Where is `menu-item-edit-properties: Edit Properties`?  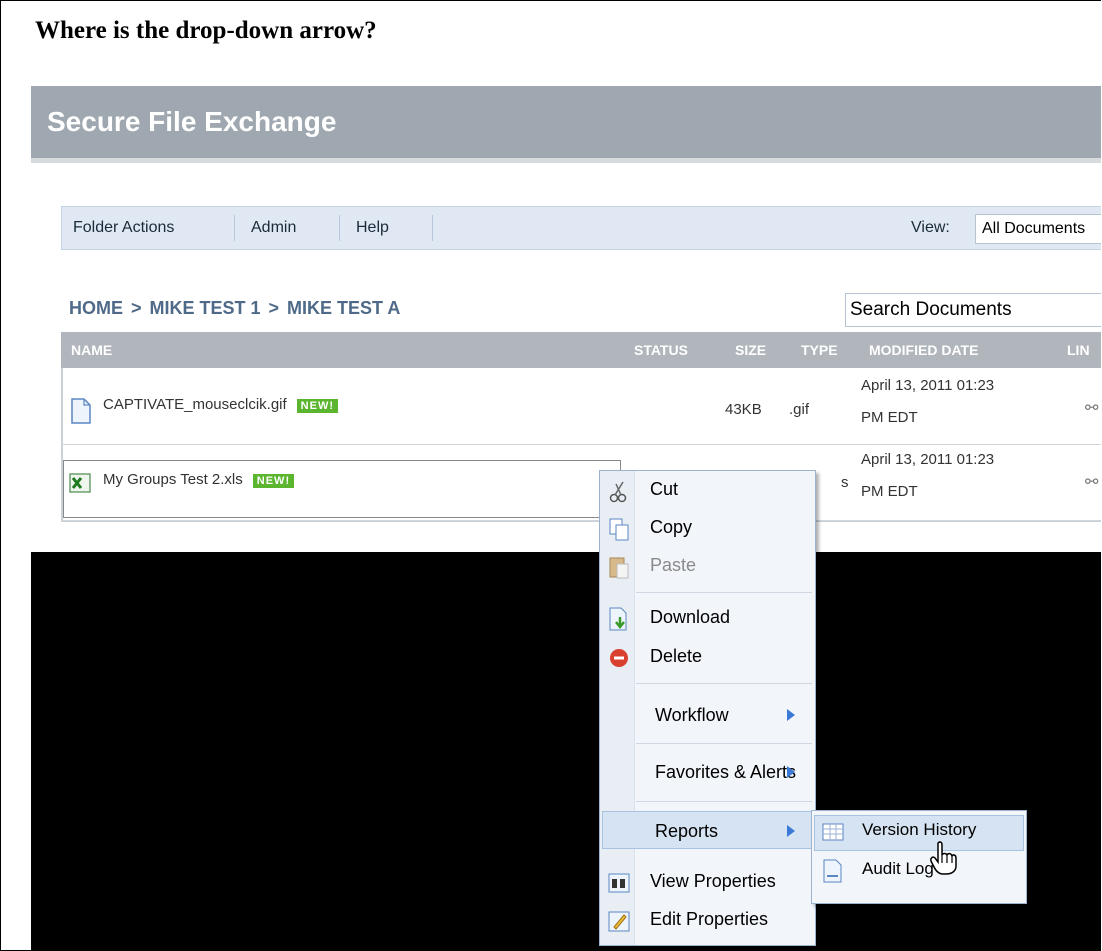
menu-item-edit-properties: Edit Properties is located at coordinates (707, 922).